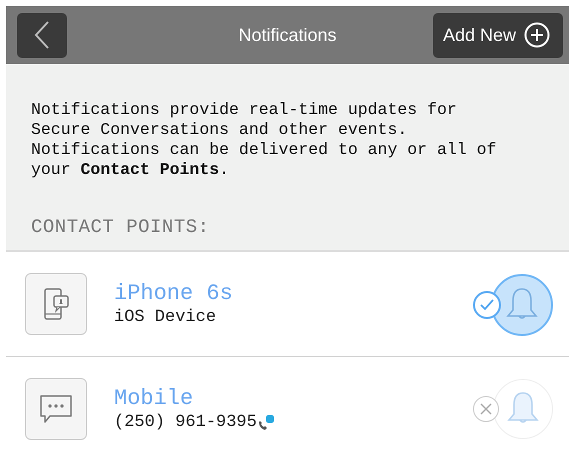  Describe the element at coordinates (165, 317) in the screenshot. I see `contact-detail: iOS Device` at that location.